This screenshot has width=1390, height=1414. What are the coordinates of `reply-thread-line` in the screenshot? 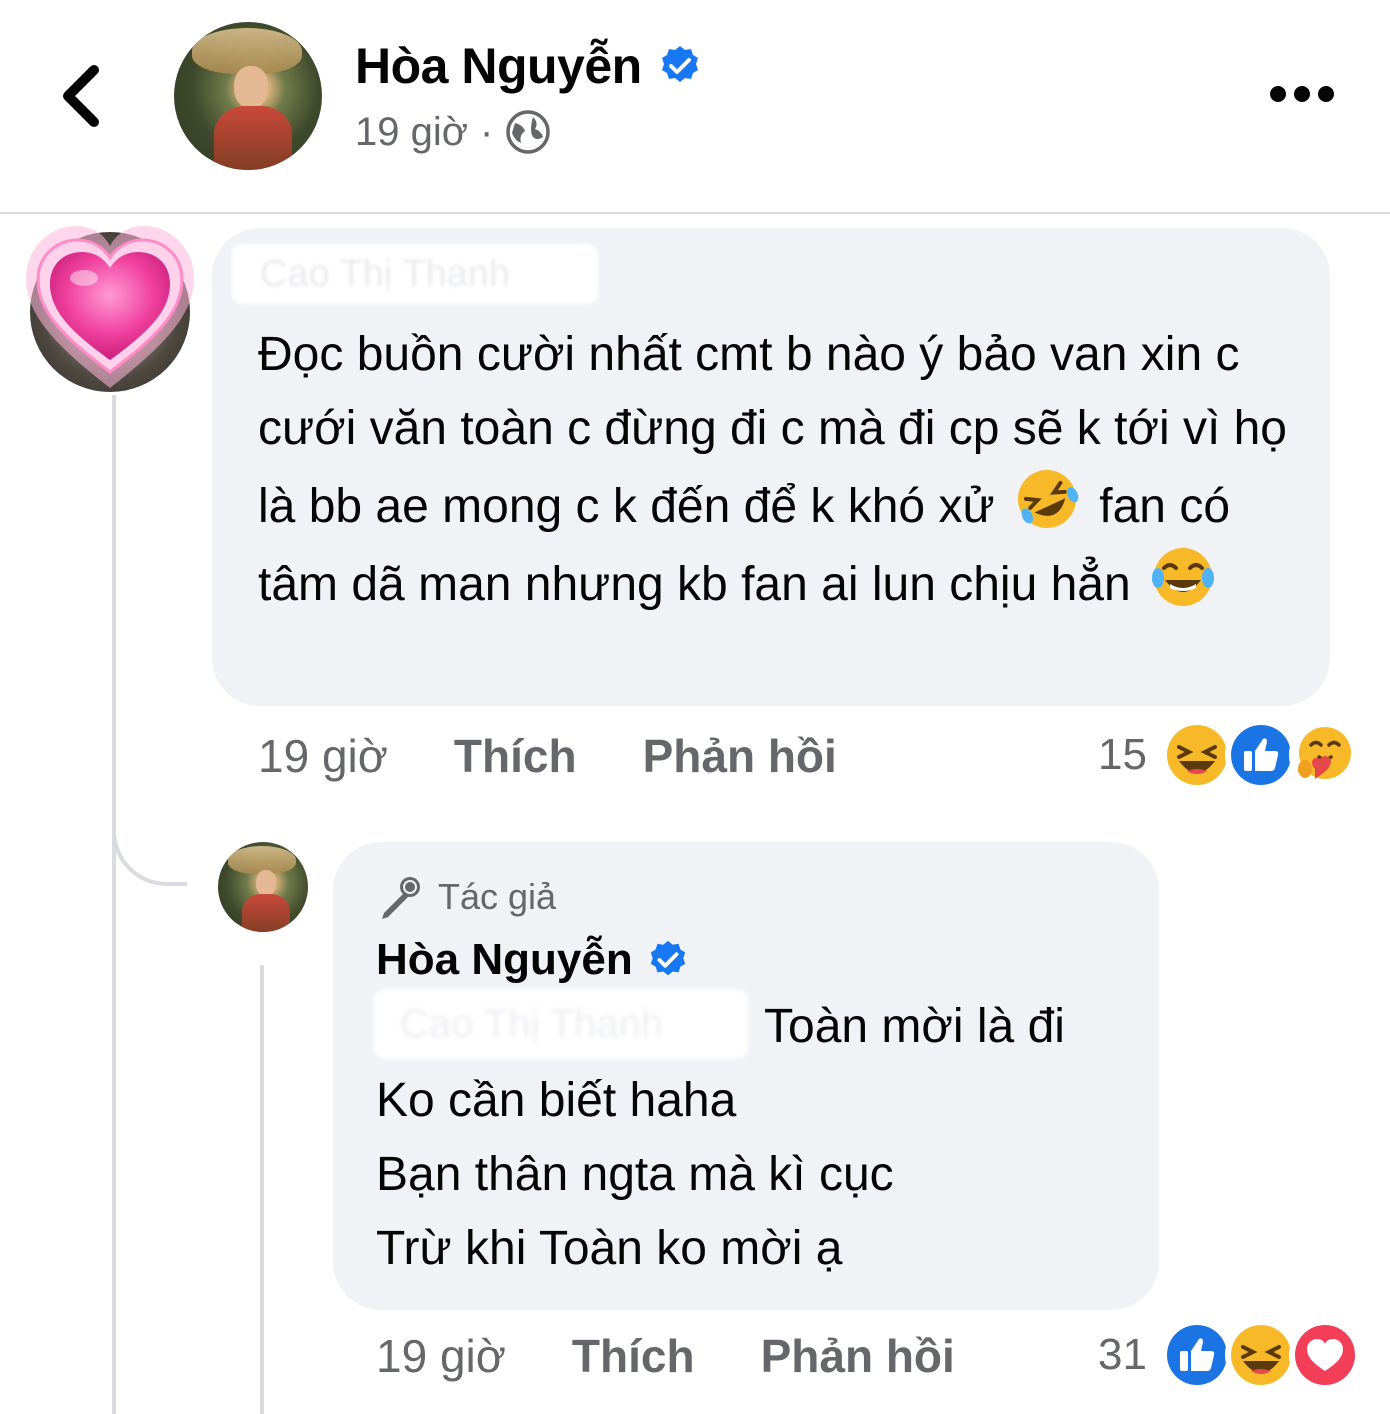 It's located at (262, 1189).